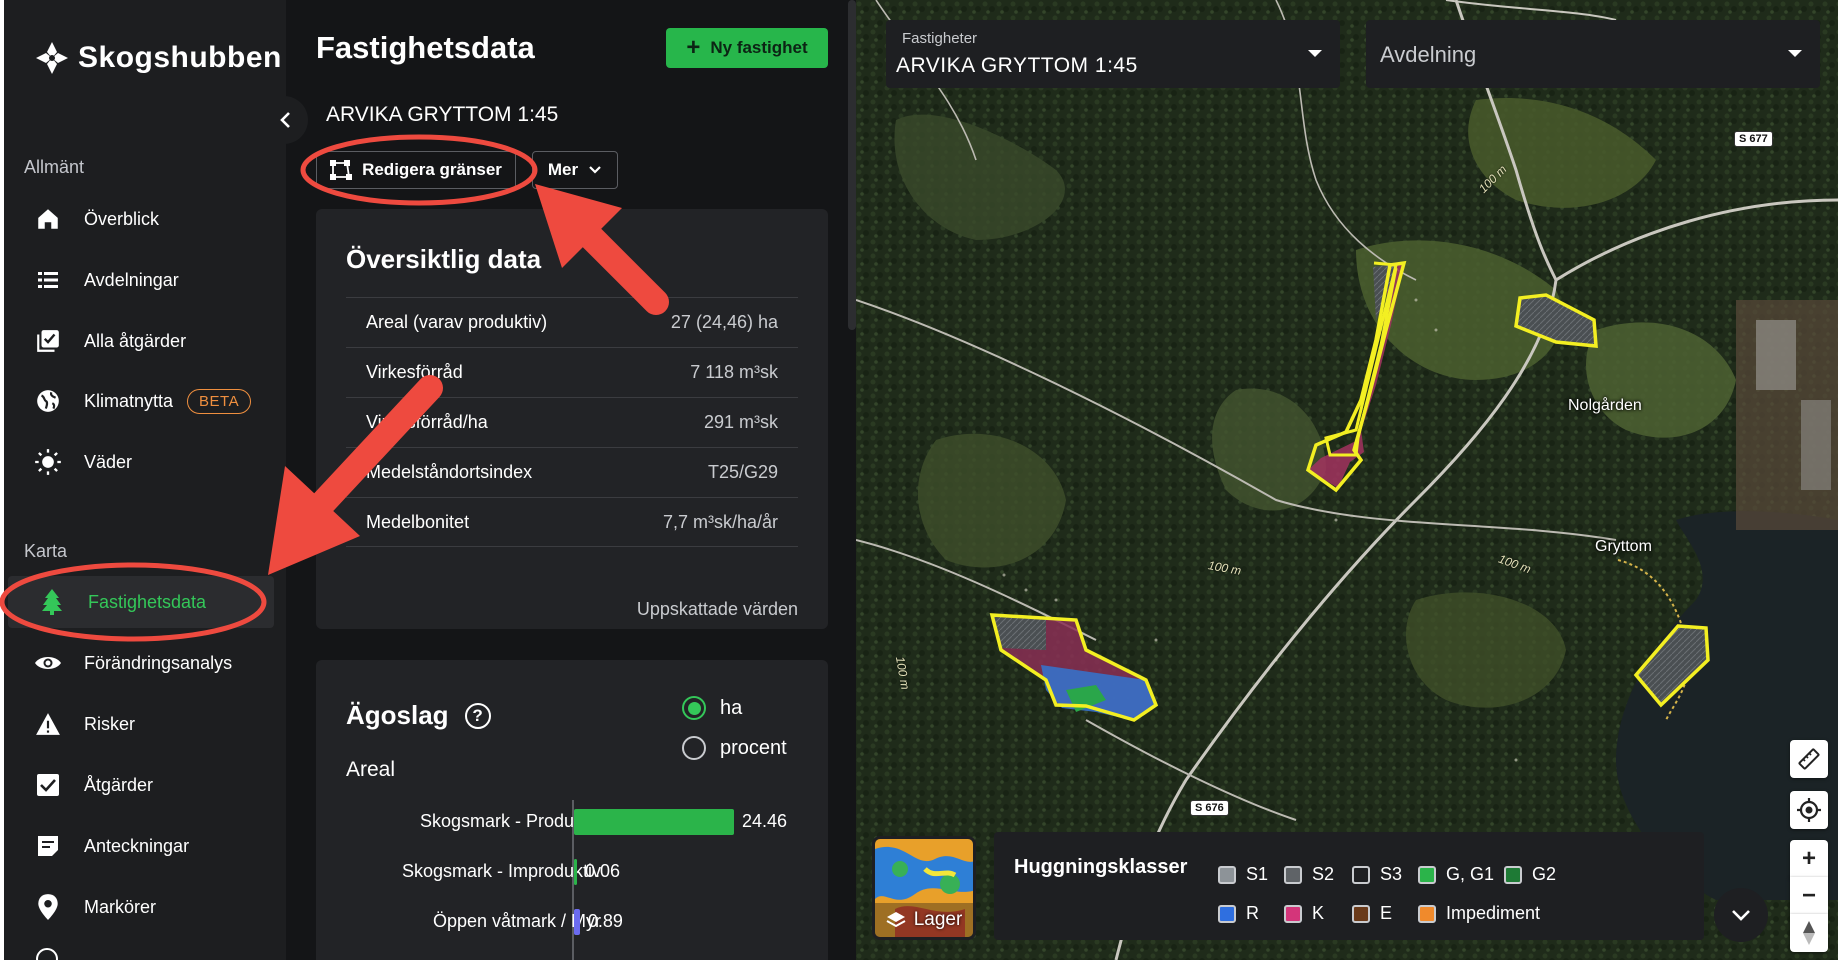 This screenshot has height=960, width=1838. What do you see at coordinates (147, 601) in the screenshot?
I see `nav-label: Fastighetsdata` at bounding box center [147, 601].